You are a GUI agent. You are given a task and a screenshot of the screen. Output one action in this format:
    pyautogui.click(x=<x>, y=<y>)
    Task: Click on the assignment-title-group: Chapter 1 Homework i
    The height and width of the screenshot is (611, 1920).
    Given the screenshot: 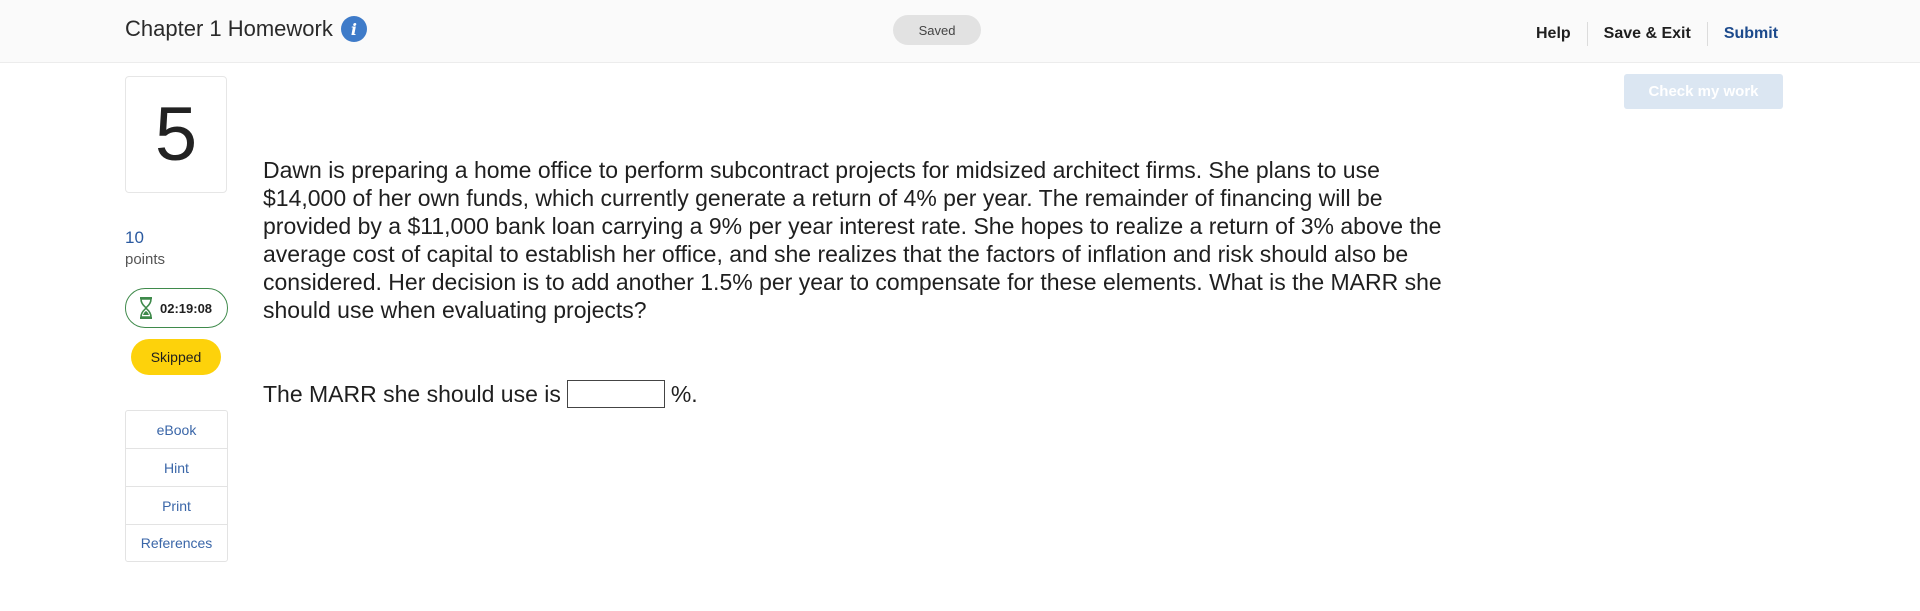 What is the action you would take?
    pyautogui.click(x=246, y=29)
    